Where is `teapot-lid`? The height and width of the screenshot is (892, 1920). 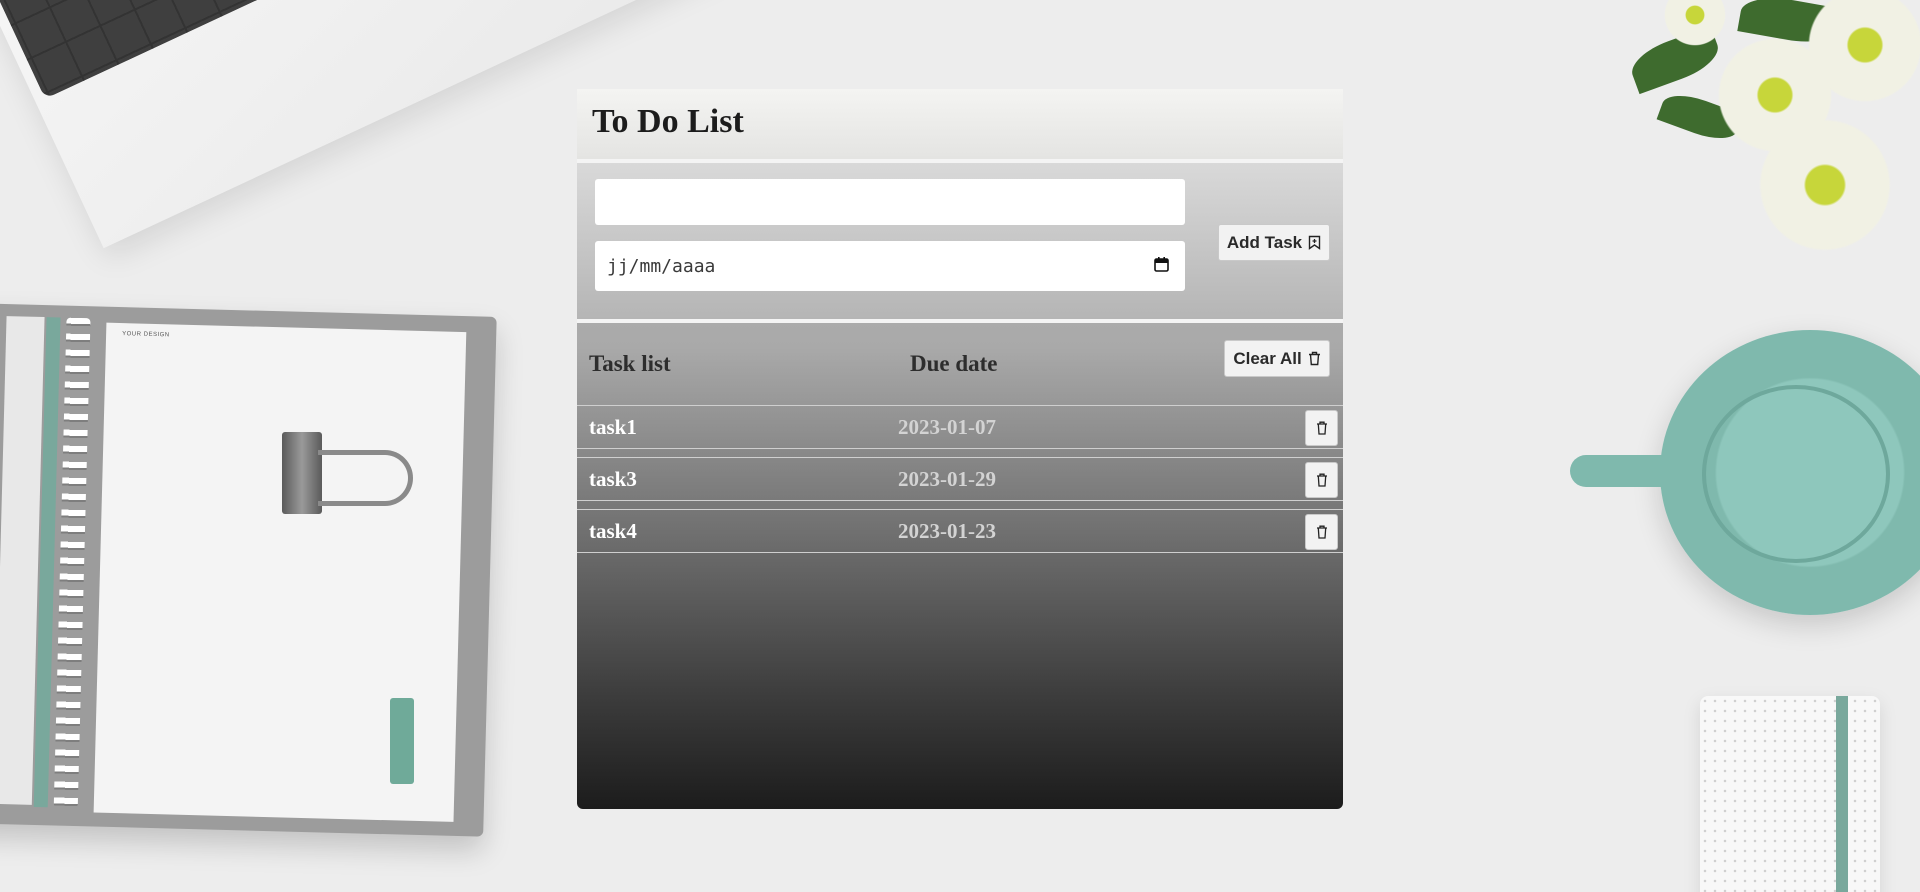
teapot-lid is located at coordinates (1796, 474).